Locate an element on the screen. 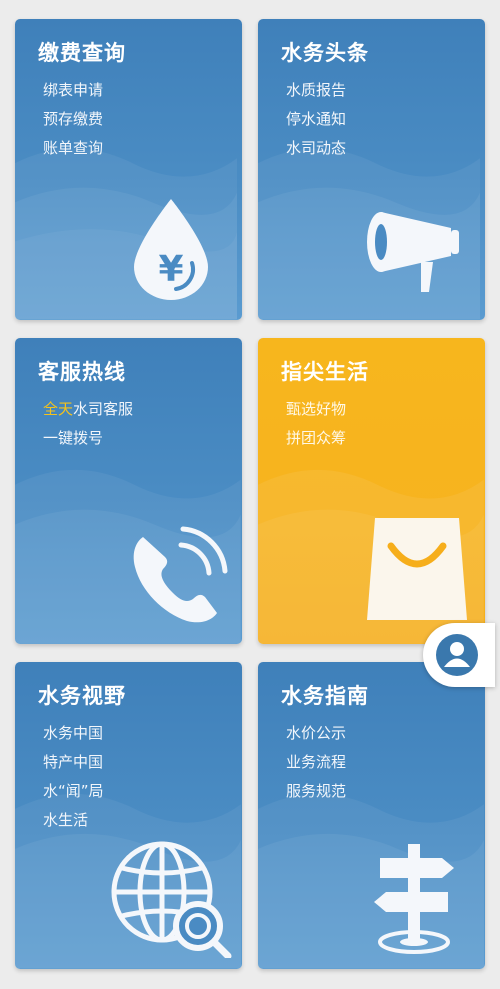  link-bill-query: 账单查询 is located at coordinates (73, 148).